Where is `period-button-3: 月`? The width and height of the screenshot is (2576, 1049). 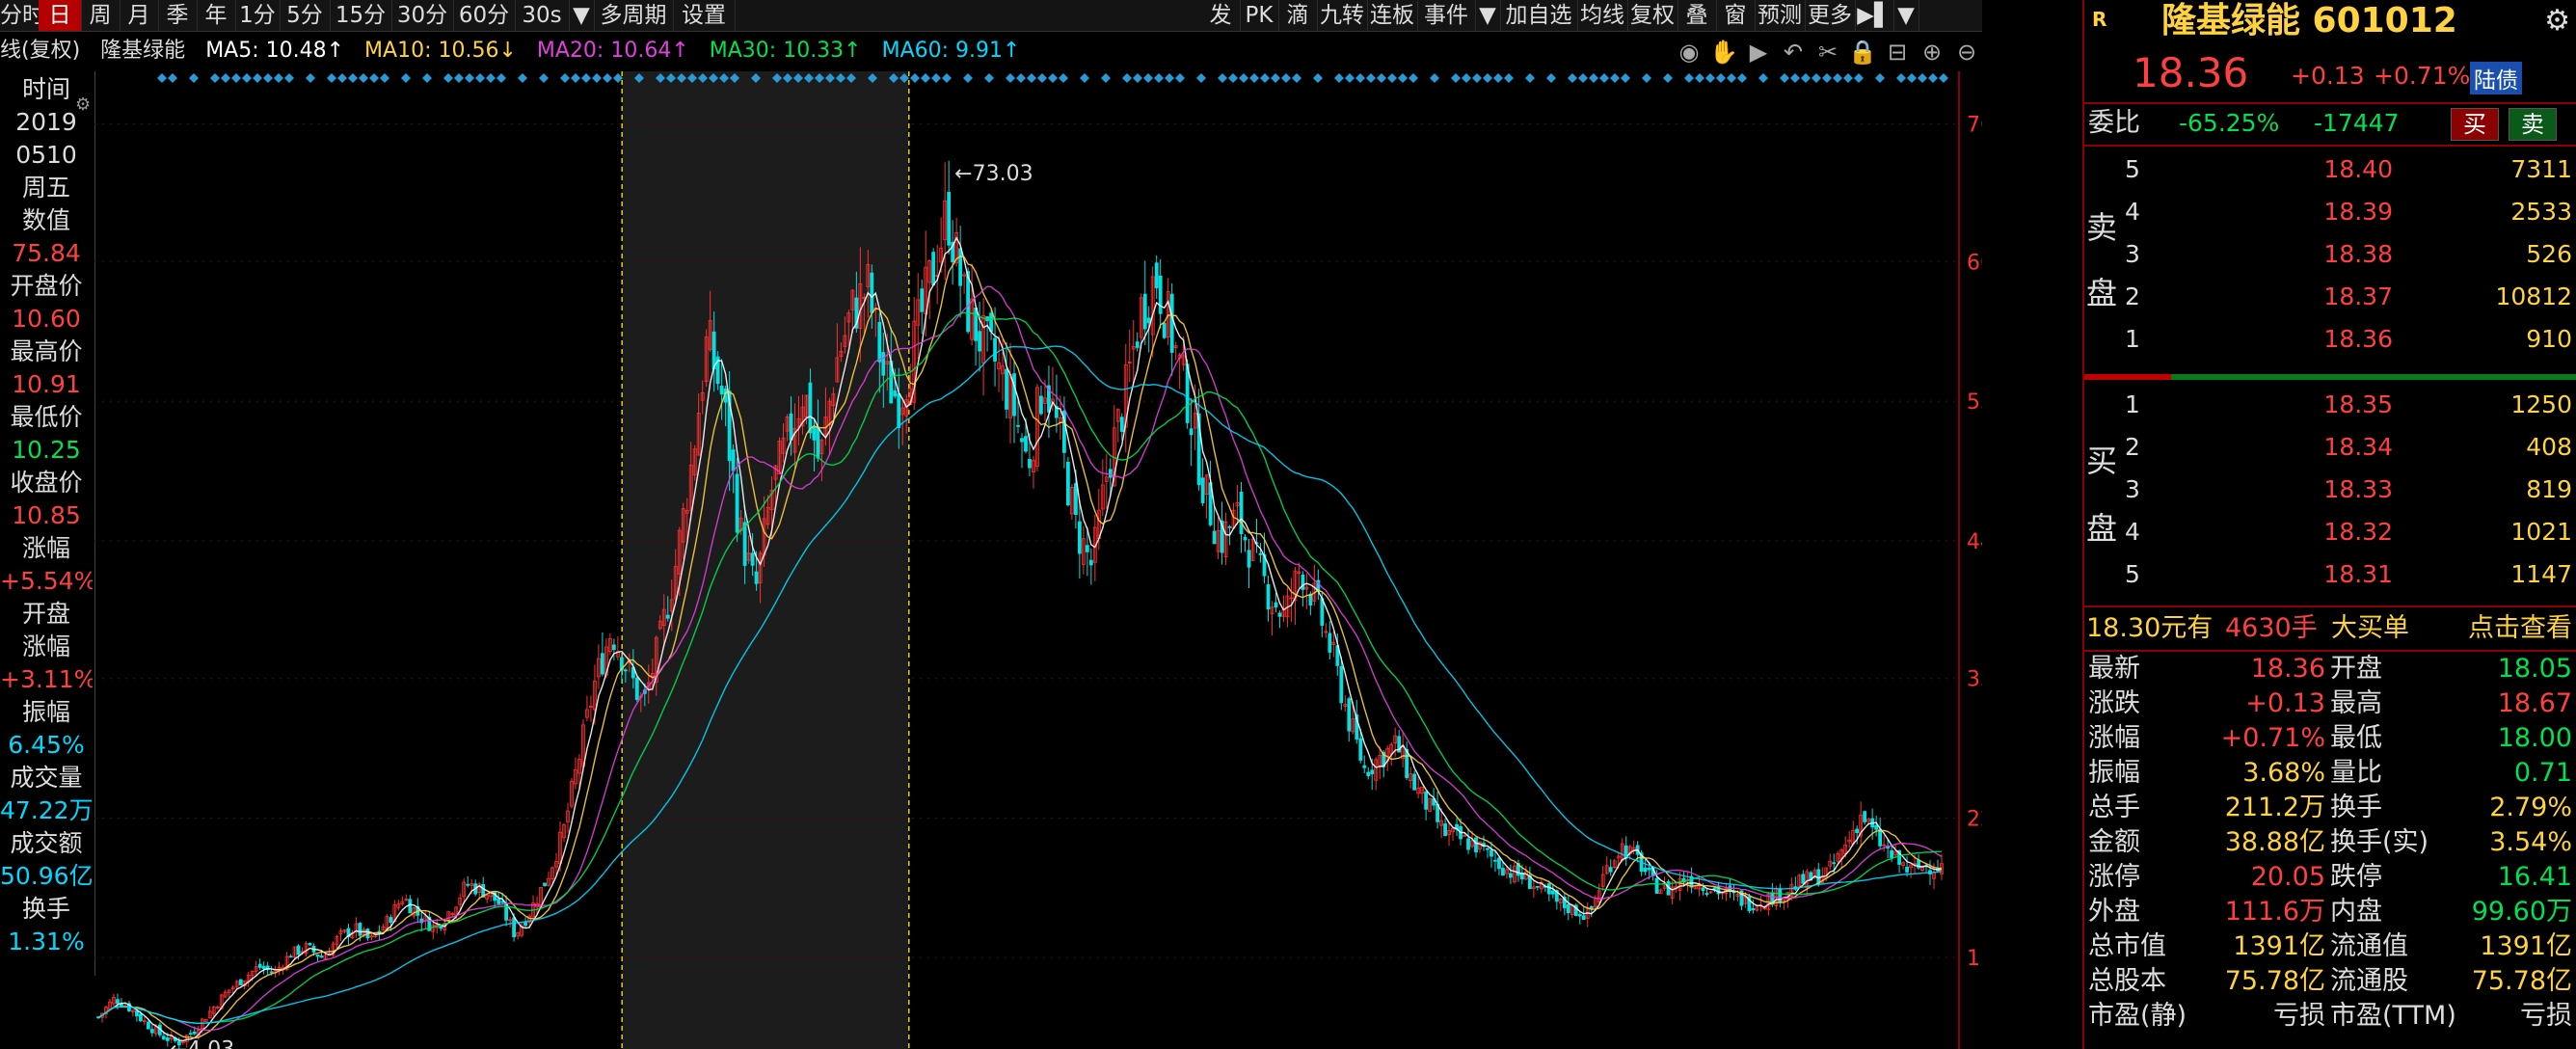 period-button-3: 月 is located at coordinates (139, 15).